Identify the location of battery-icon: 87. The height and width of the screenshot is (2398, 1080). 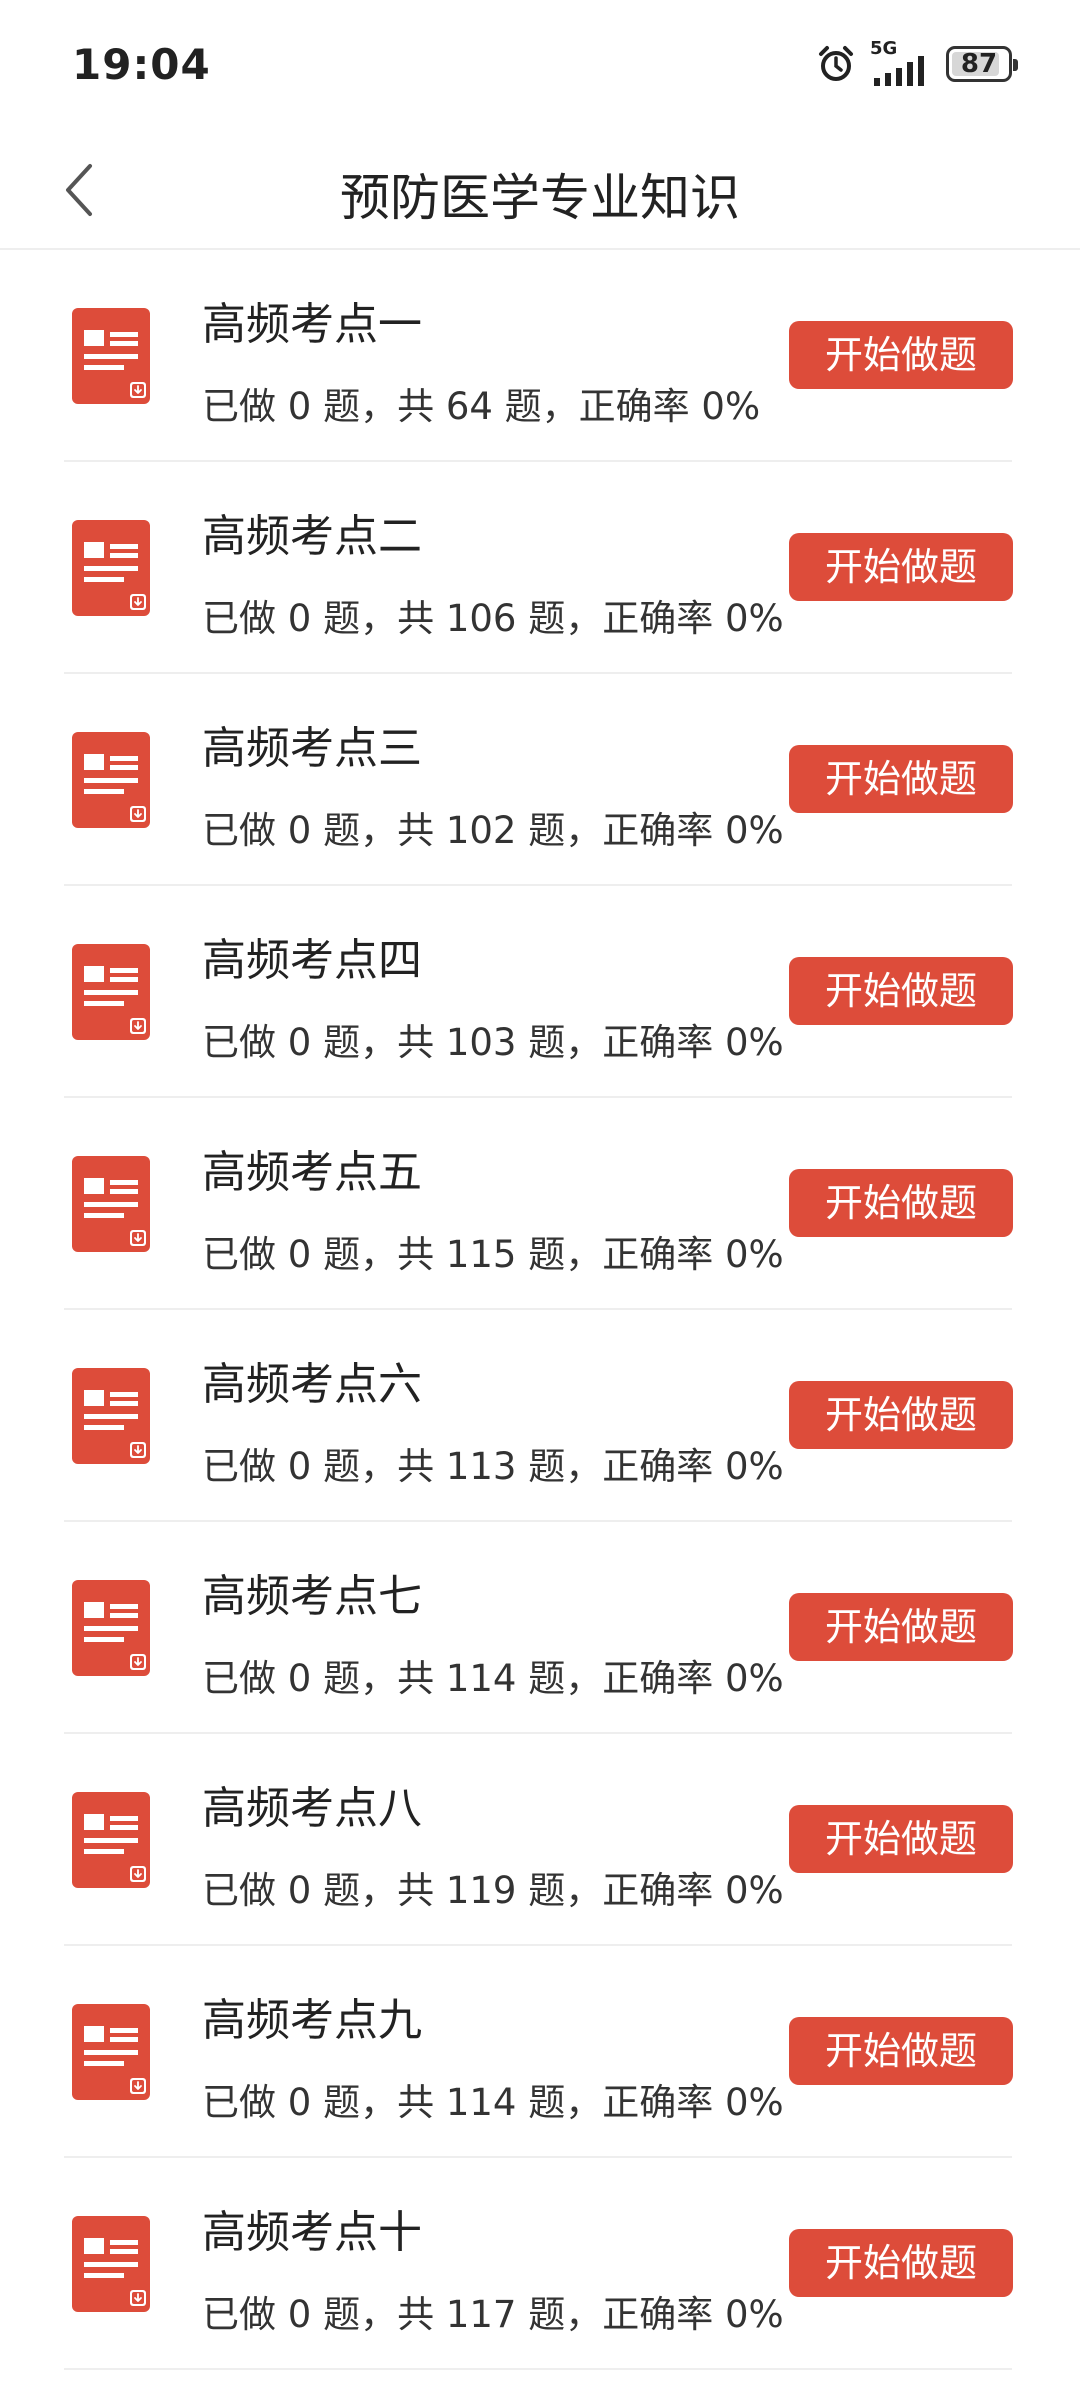
(982, 64).